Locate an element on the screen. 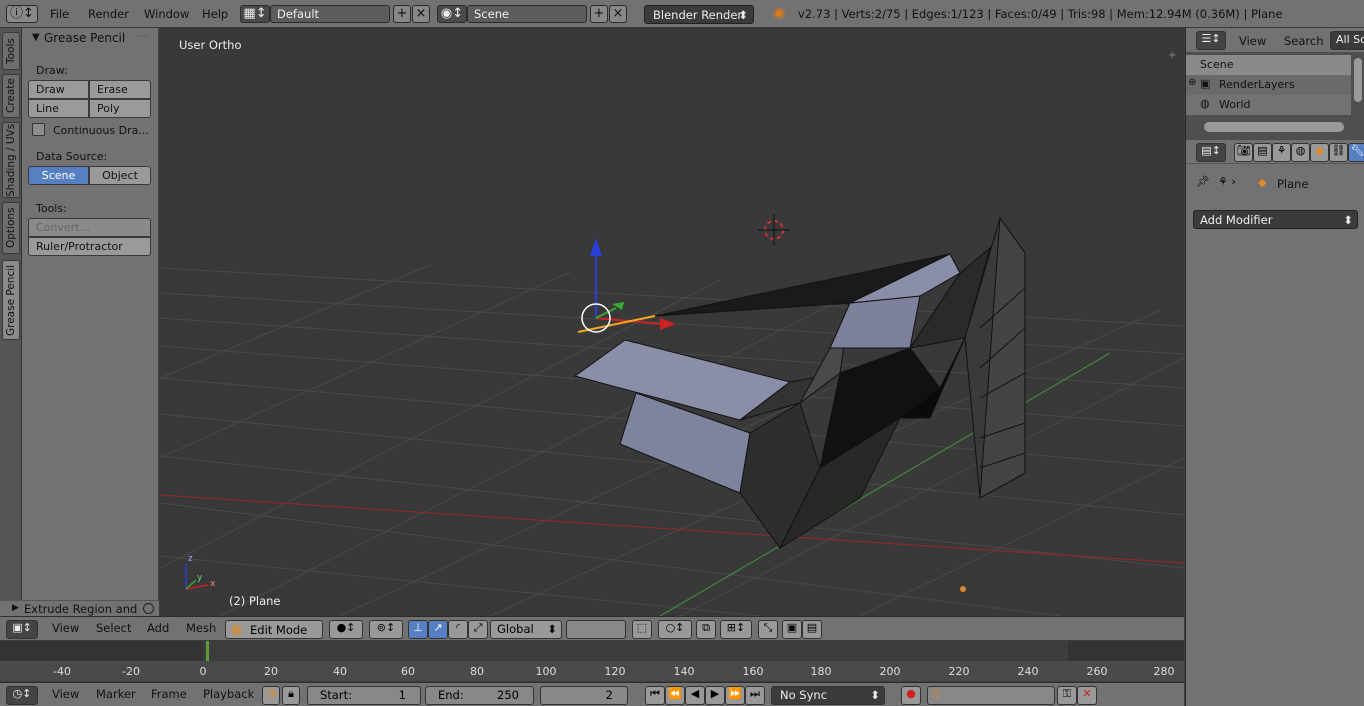 Image resolution: width=1364 pixels, height=706 pixels. outliner-item-renderlayers: ⊕ ▣ RenderLayers is located at coordinates (1268, 85).